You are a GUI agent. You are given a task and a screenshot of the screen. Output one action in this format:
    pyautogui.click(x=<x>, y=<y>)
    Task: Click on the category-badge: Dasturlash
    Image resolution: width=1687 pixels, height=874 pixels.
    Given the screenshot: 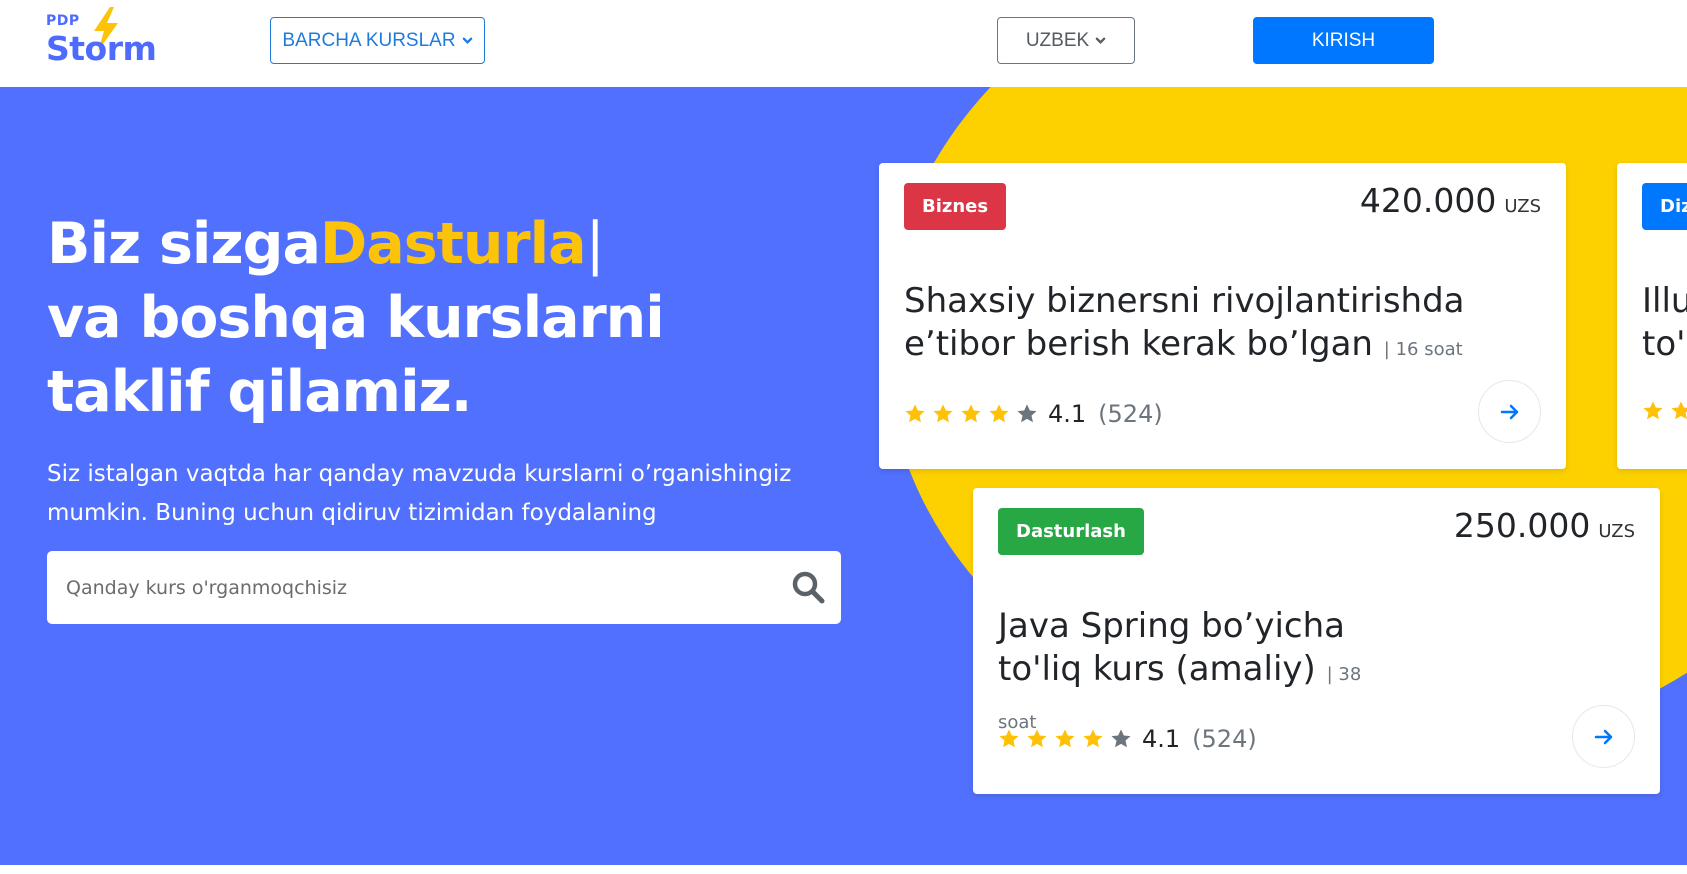 What is the action you would take?
    pyautogui.click(x=1071, y=531)
    